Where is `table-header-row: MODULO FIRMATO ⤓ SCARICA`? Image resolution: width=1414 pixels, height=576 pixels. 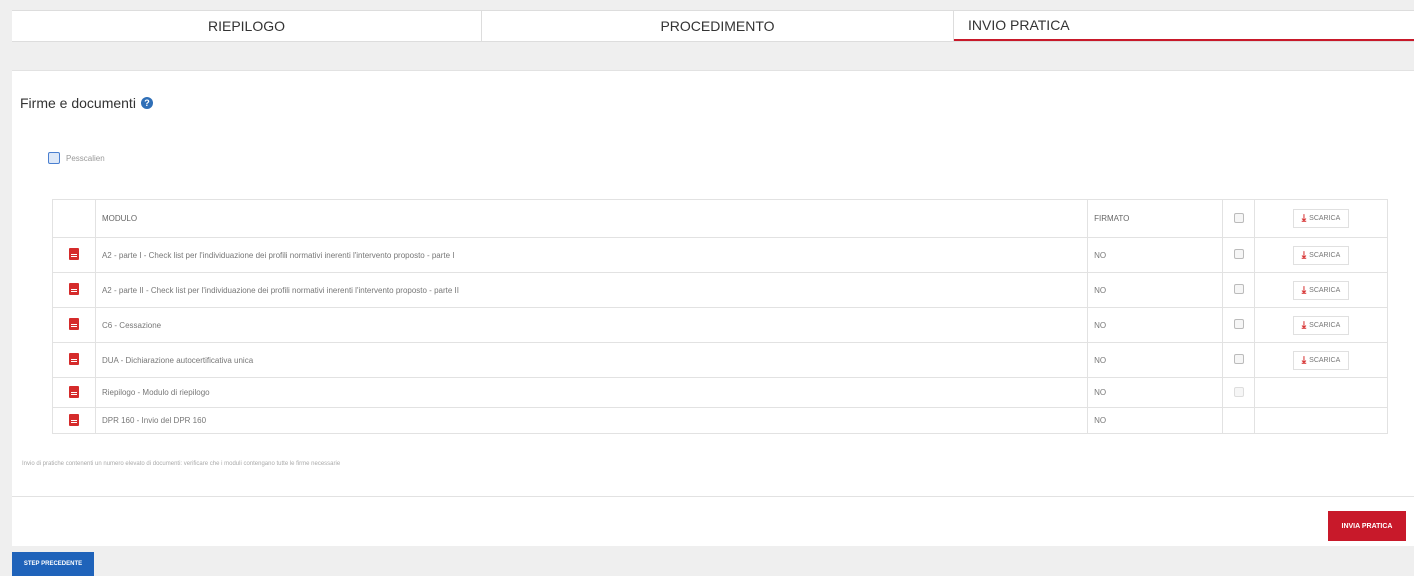 table-header-row: MODULO FIRMATO ⤓ SCARICA is located at coordinates (720, 218).